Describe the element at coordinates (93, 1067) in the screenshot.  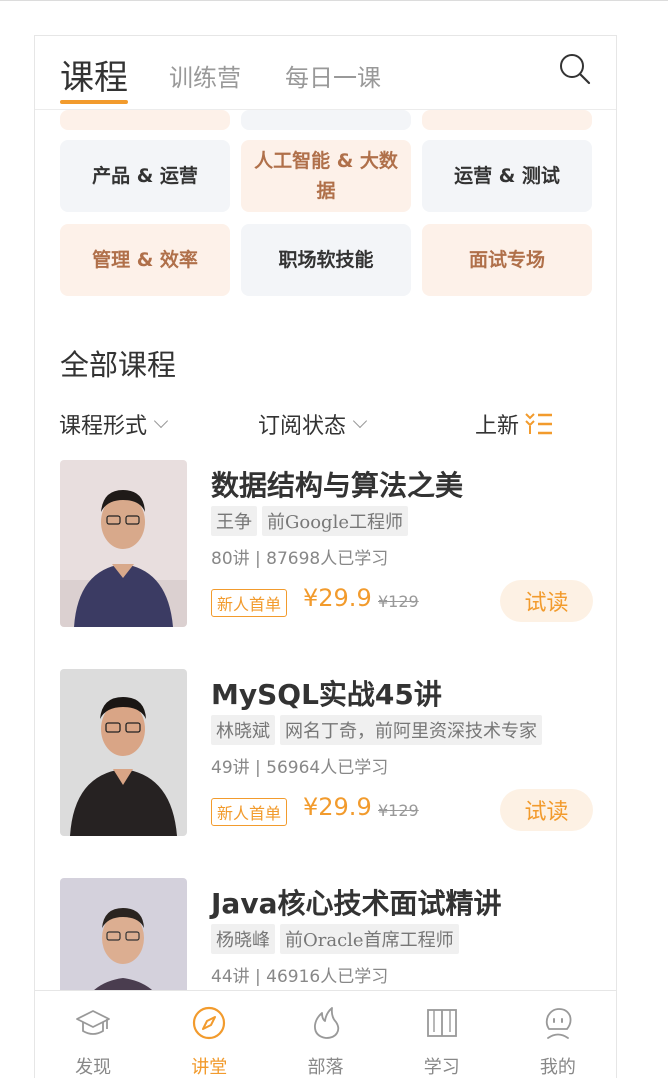
I see `nav-label: 发现` at that location.